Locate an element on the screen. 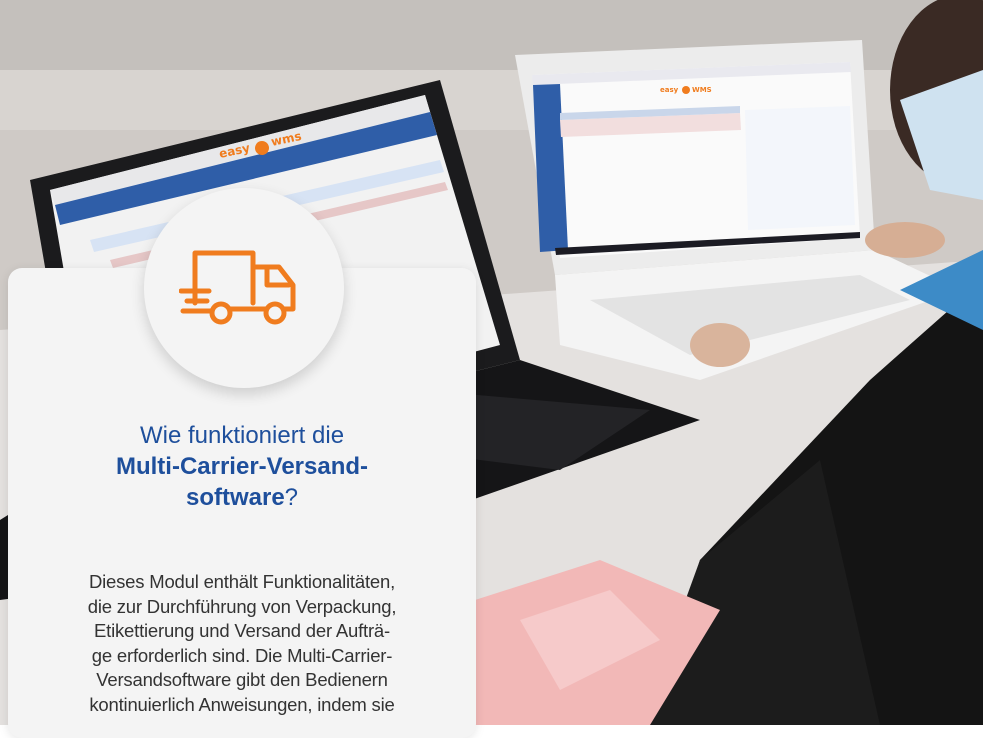 The height and width of the screenshot is (738, 983). paragraph-line: kontinuierlich Anweisungen, indem sie is located at coordinates (242, 704).